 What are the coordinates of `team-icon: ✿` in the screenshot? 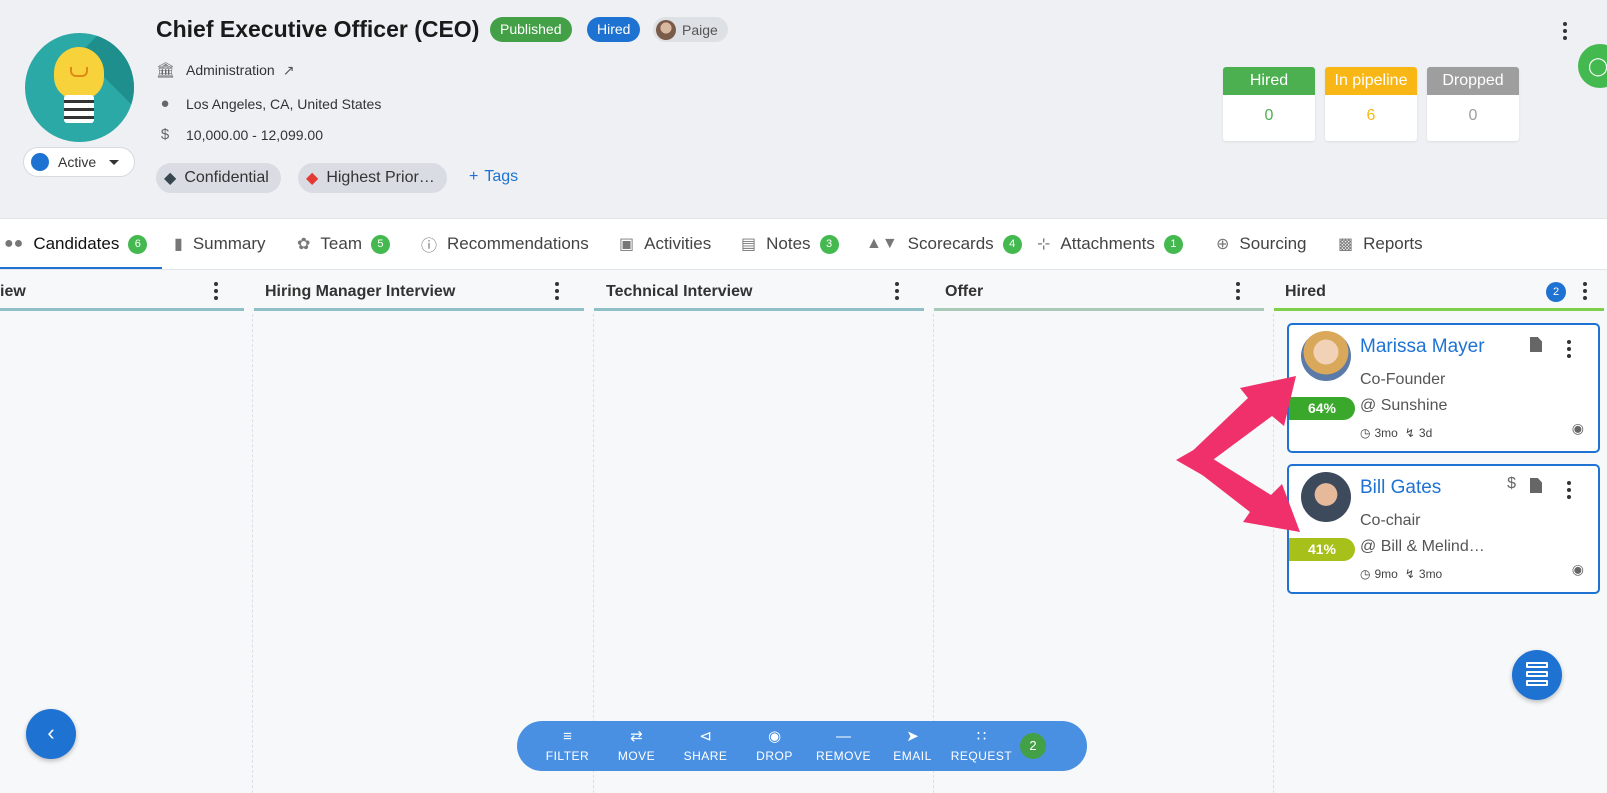 It's located at (304, 244).